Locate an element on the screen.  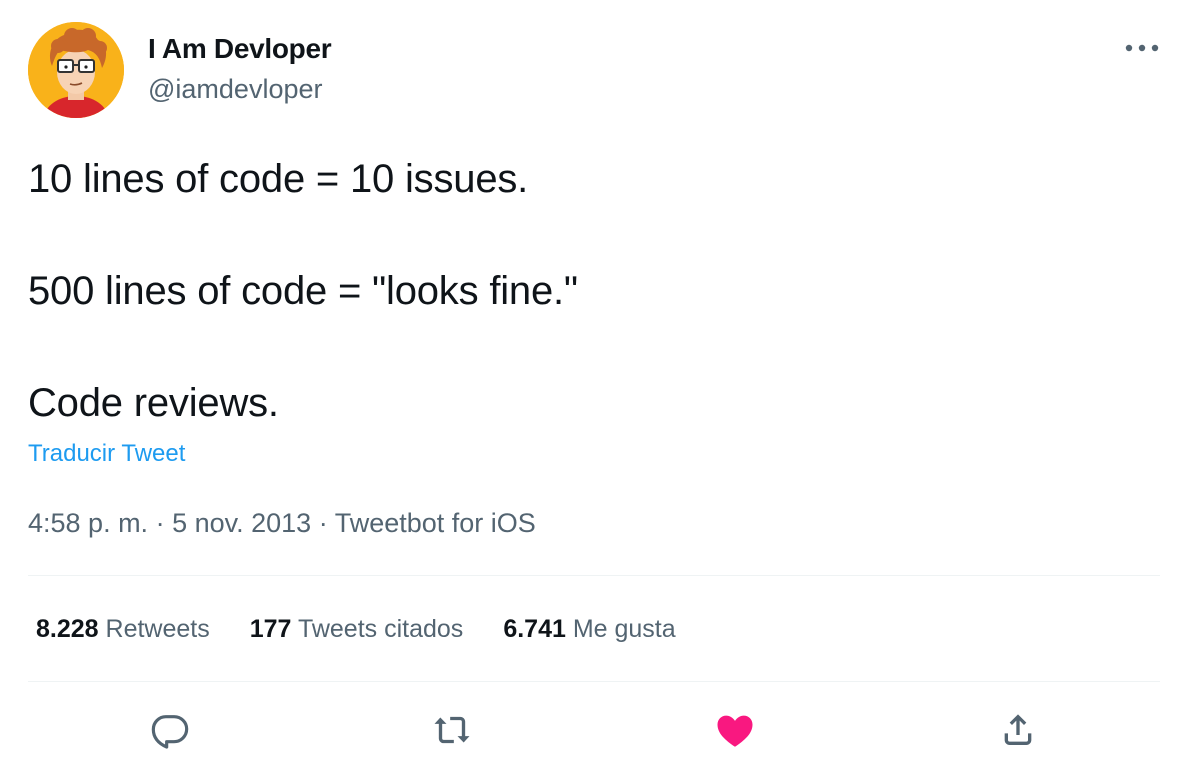
tweet-time: 4:58 p. m. is located at coordinates (88, 523).